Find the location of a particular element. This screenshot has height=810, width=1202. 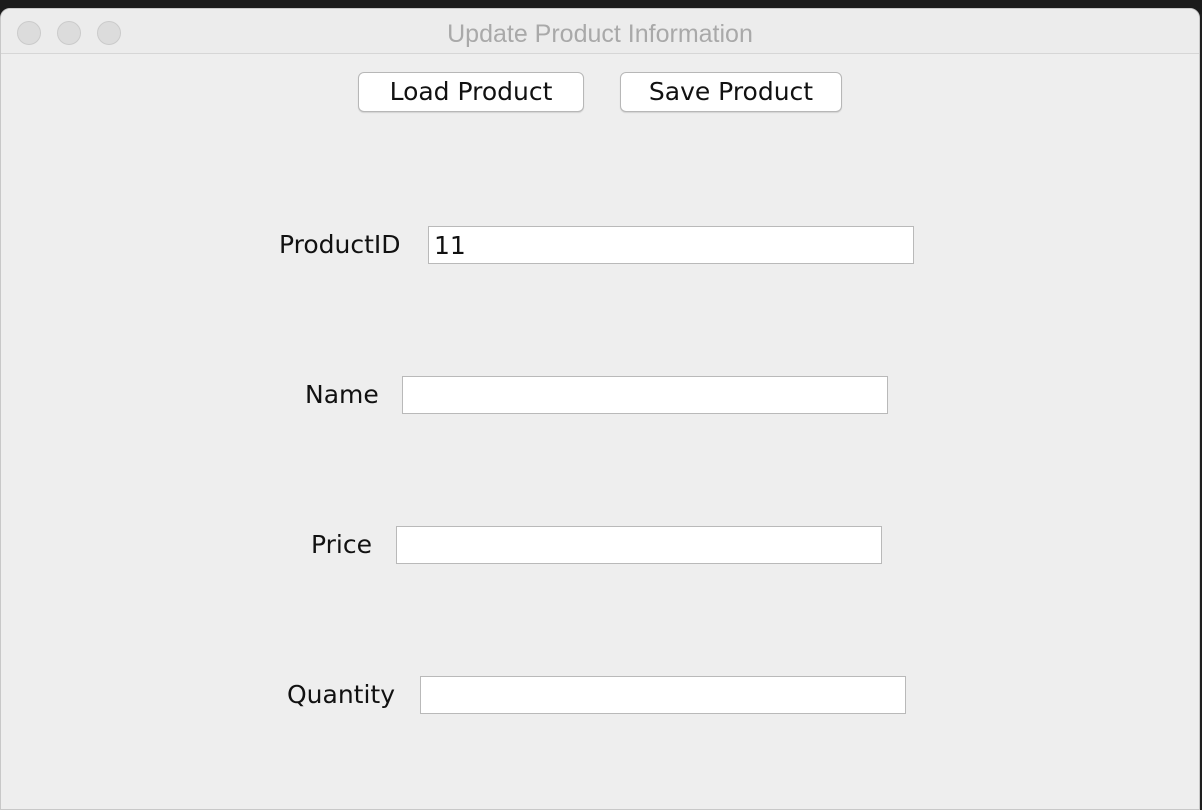

product-id-field is located at coordinates (671, 245).